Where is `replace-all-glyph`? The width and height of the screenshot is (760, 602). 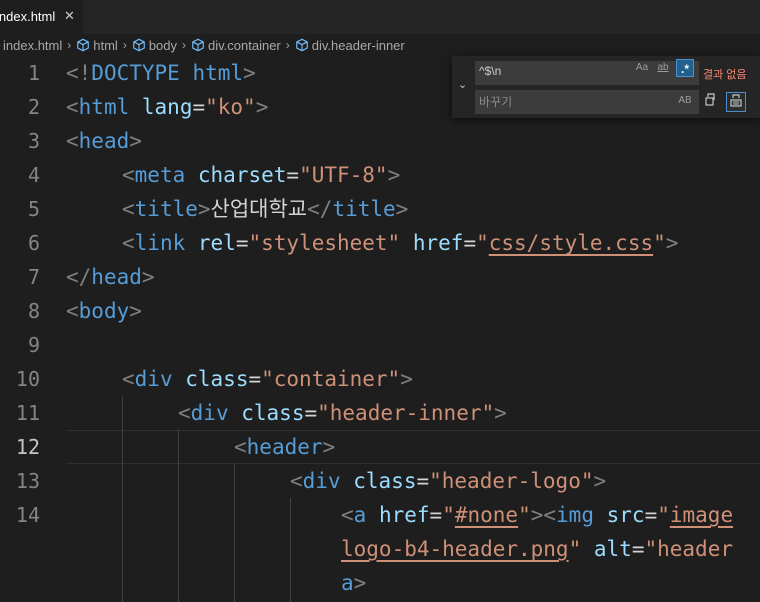 replace-all-glyph is located at coordinates (736, 100).